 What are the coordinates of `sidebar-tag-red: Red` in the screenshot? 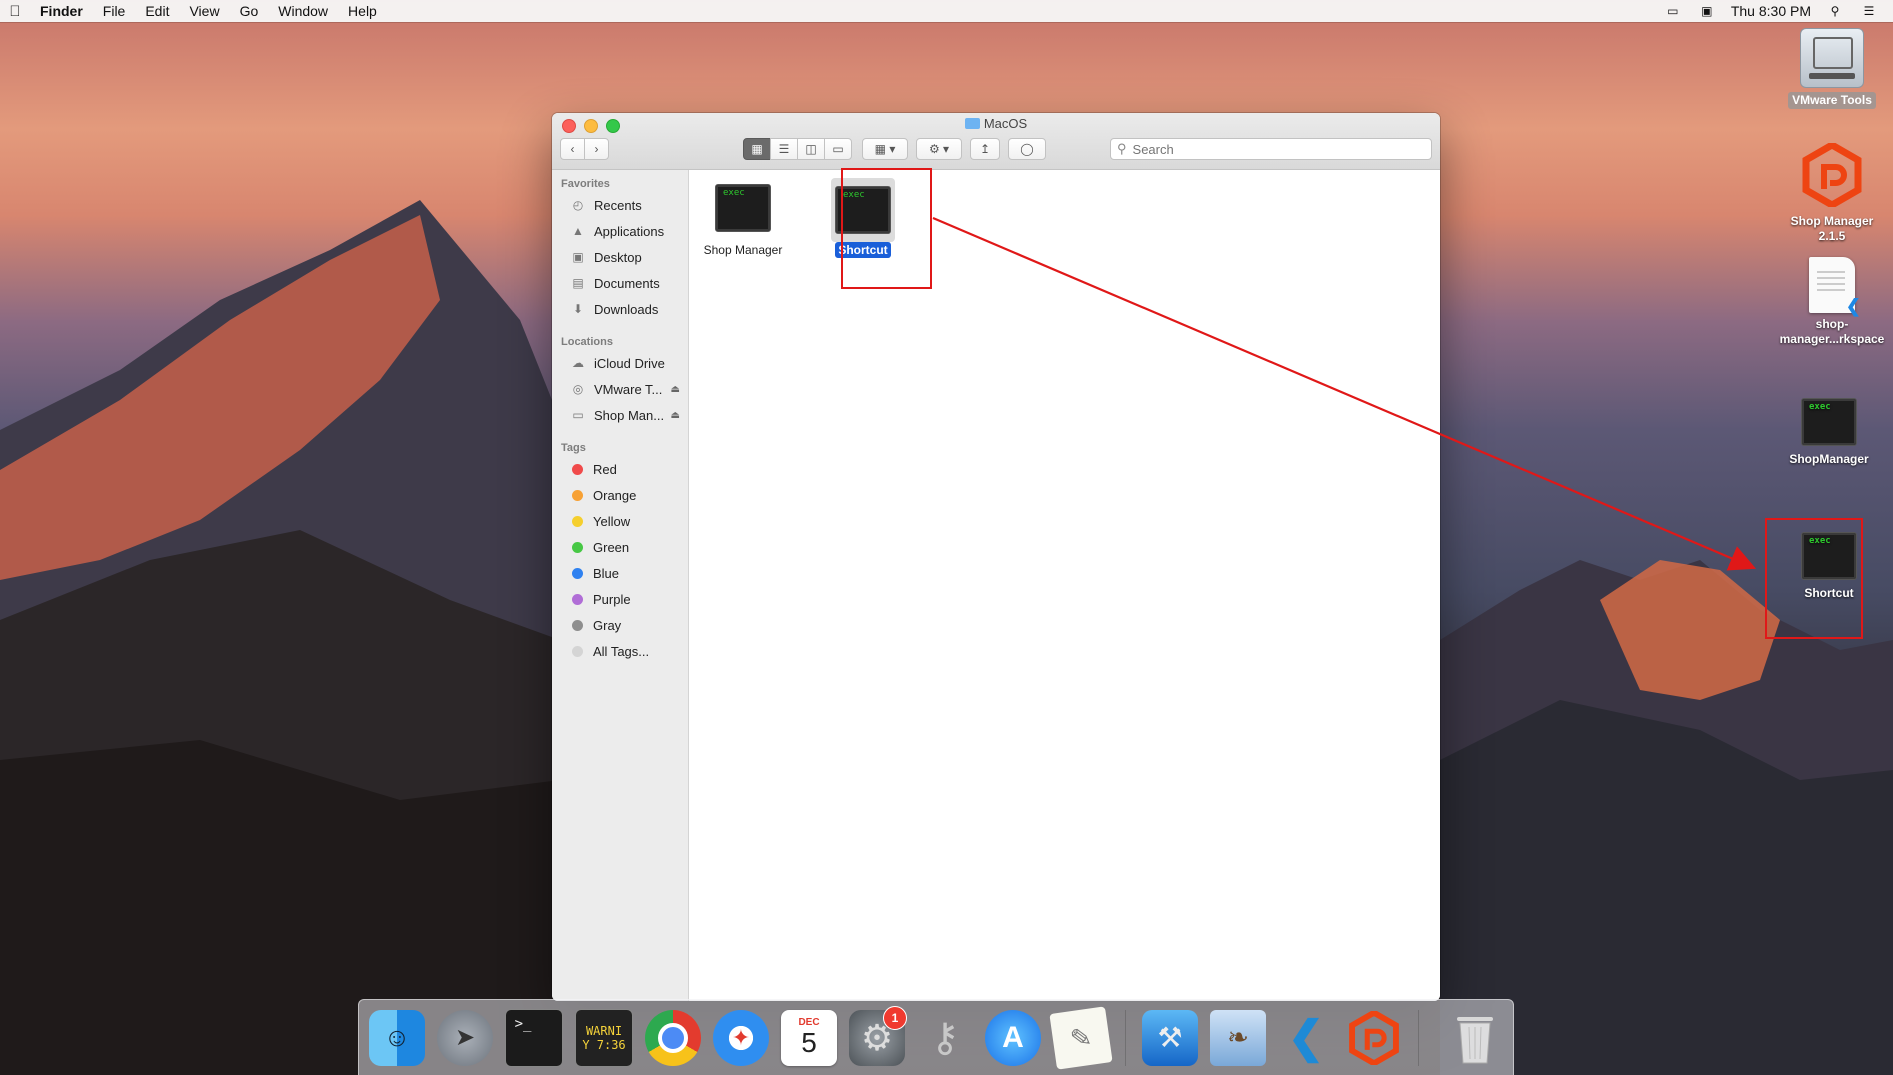 It's located at (620, 469).